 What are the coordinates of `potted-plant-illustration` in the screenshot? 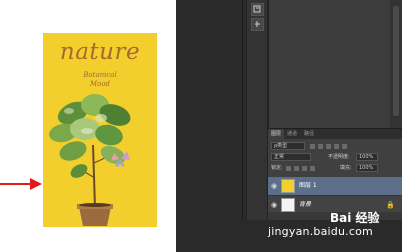 It's located at (90, 160).